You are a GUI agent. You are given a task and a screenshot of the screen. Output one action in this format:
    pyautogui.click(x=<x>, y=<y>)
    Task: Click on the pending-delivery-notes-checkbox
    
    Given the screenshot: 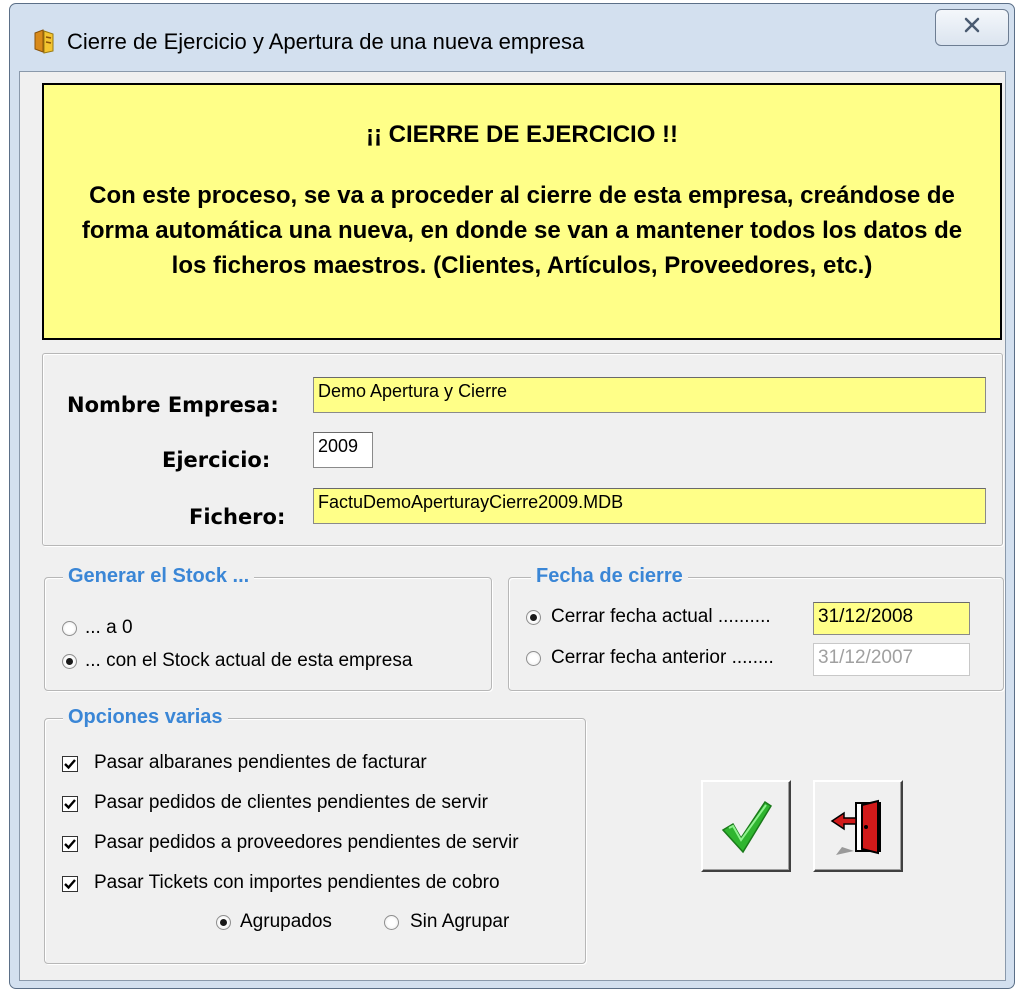 What is the action you would take?
    pyautogui.click(x=70, y=764)
    